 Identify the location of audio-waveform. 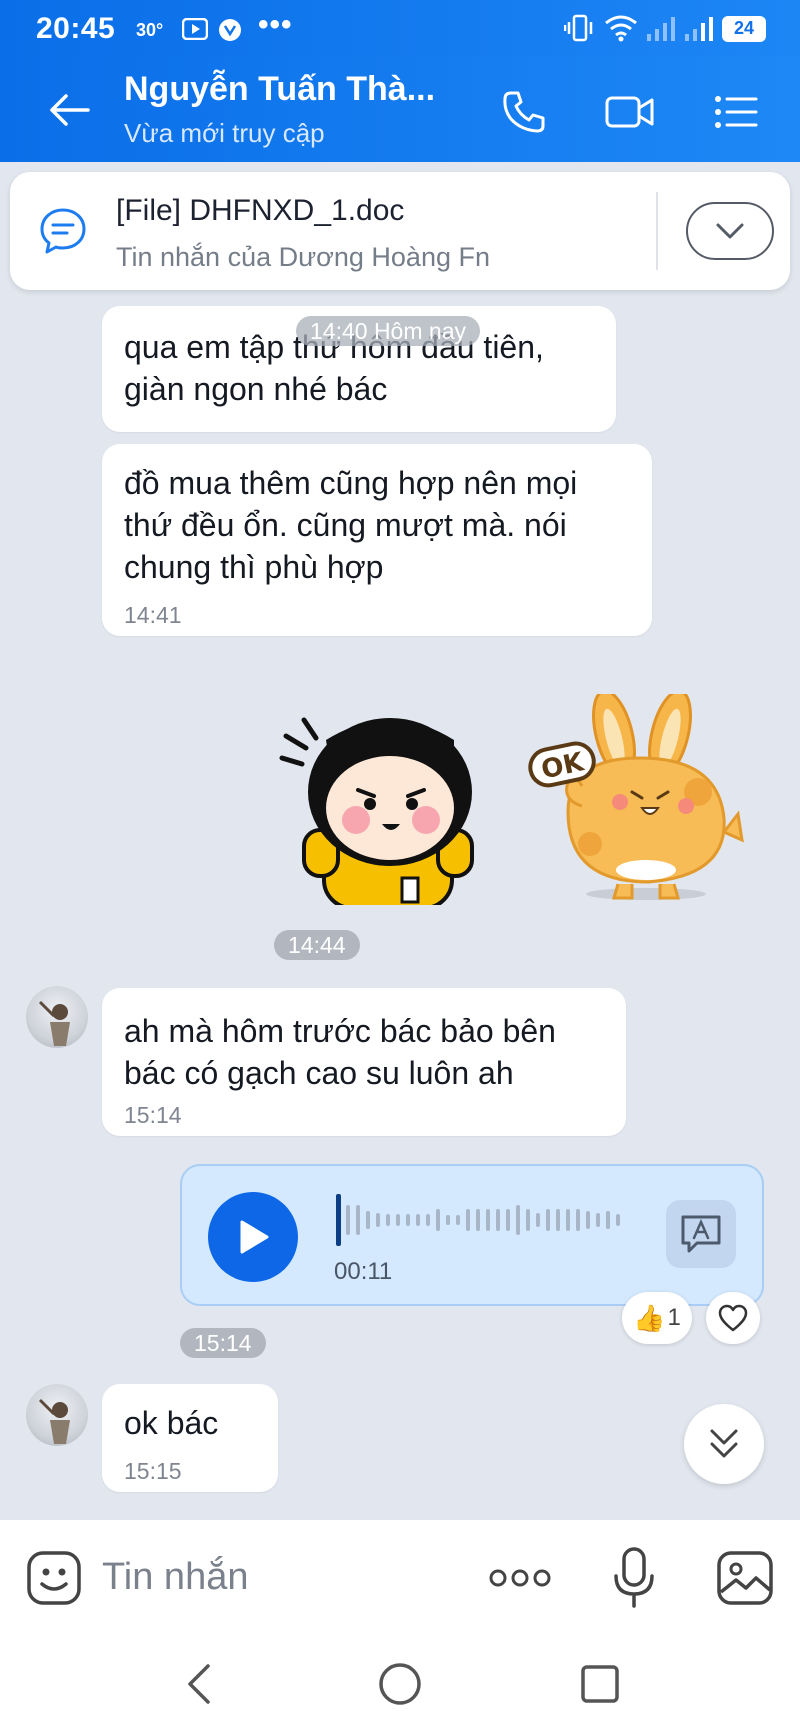
(489, 1220).